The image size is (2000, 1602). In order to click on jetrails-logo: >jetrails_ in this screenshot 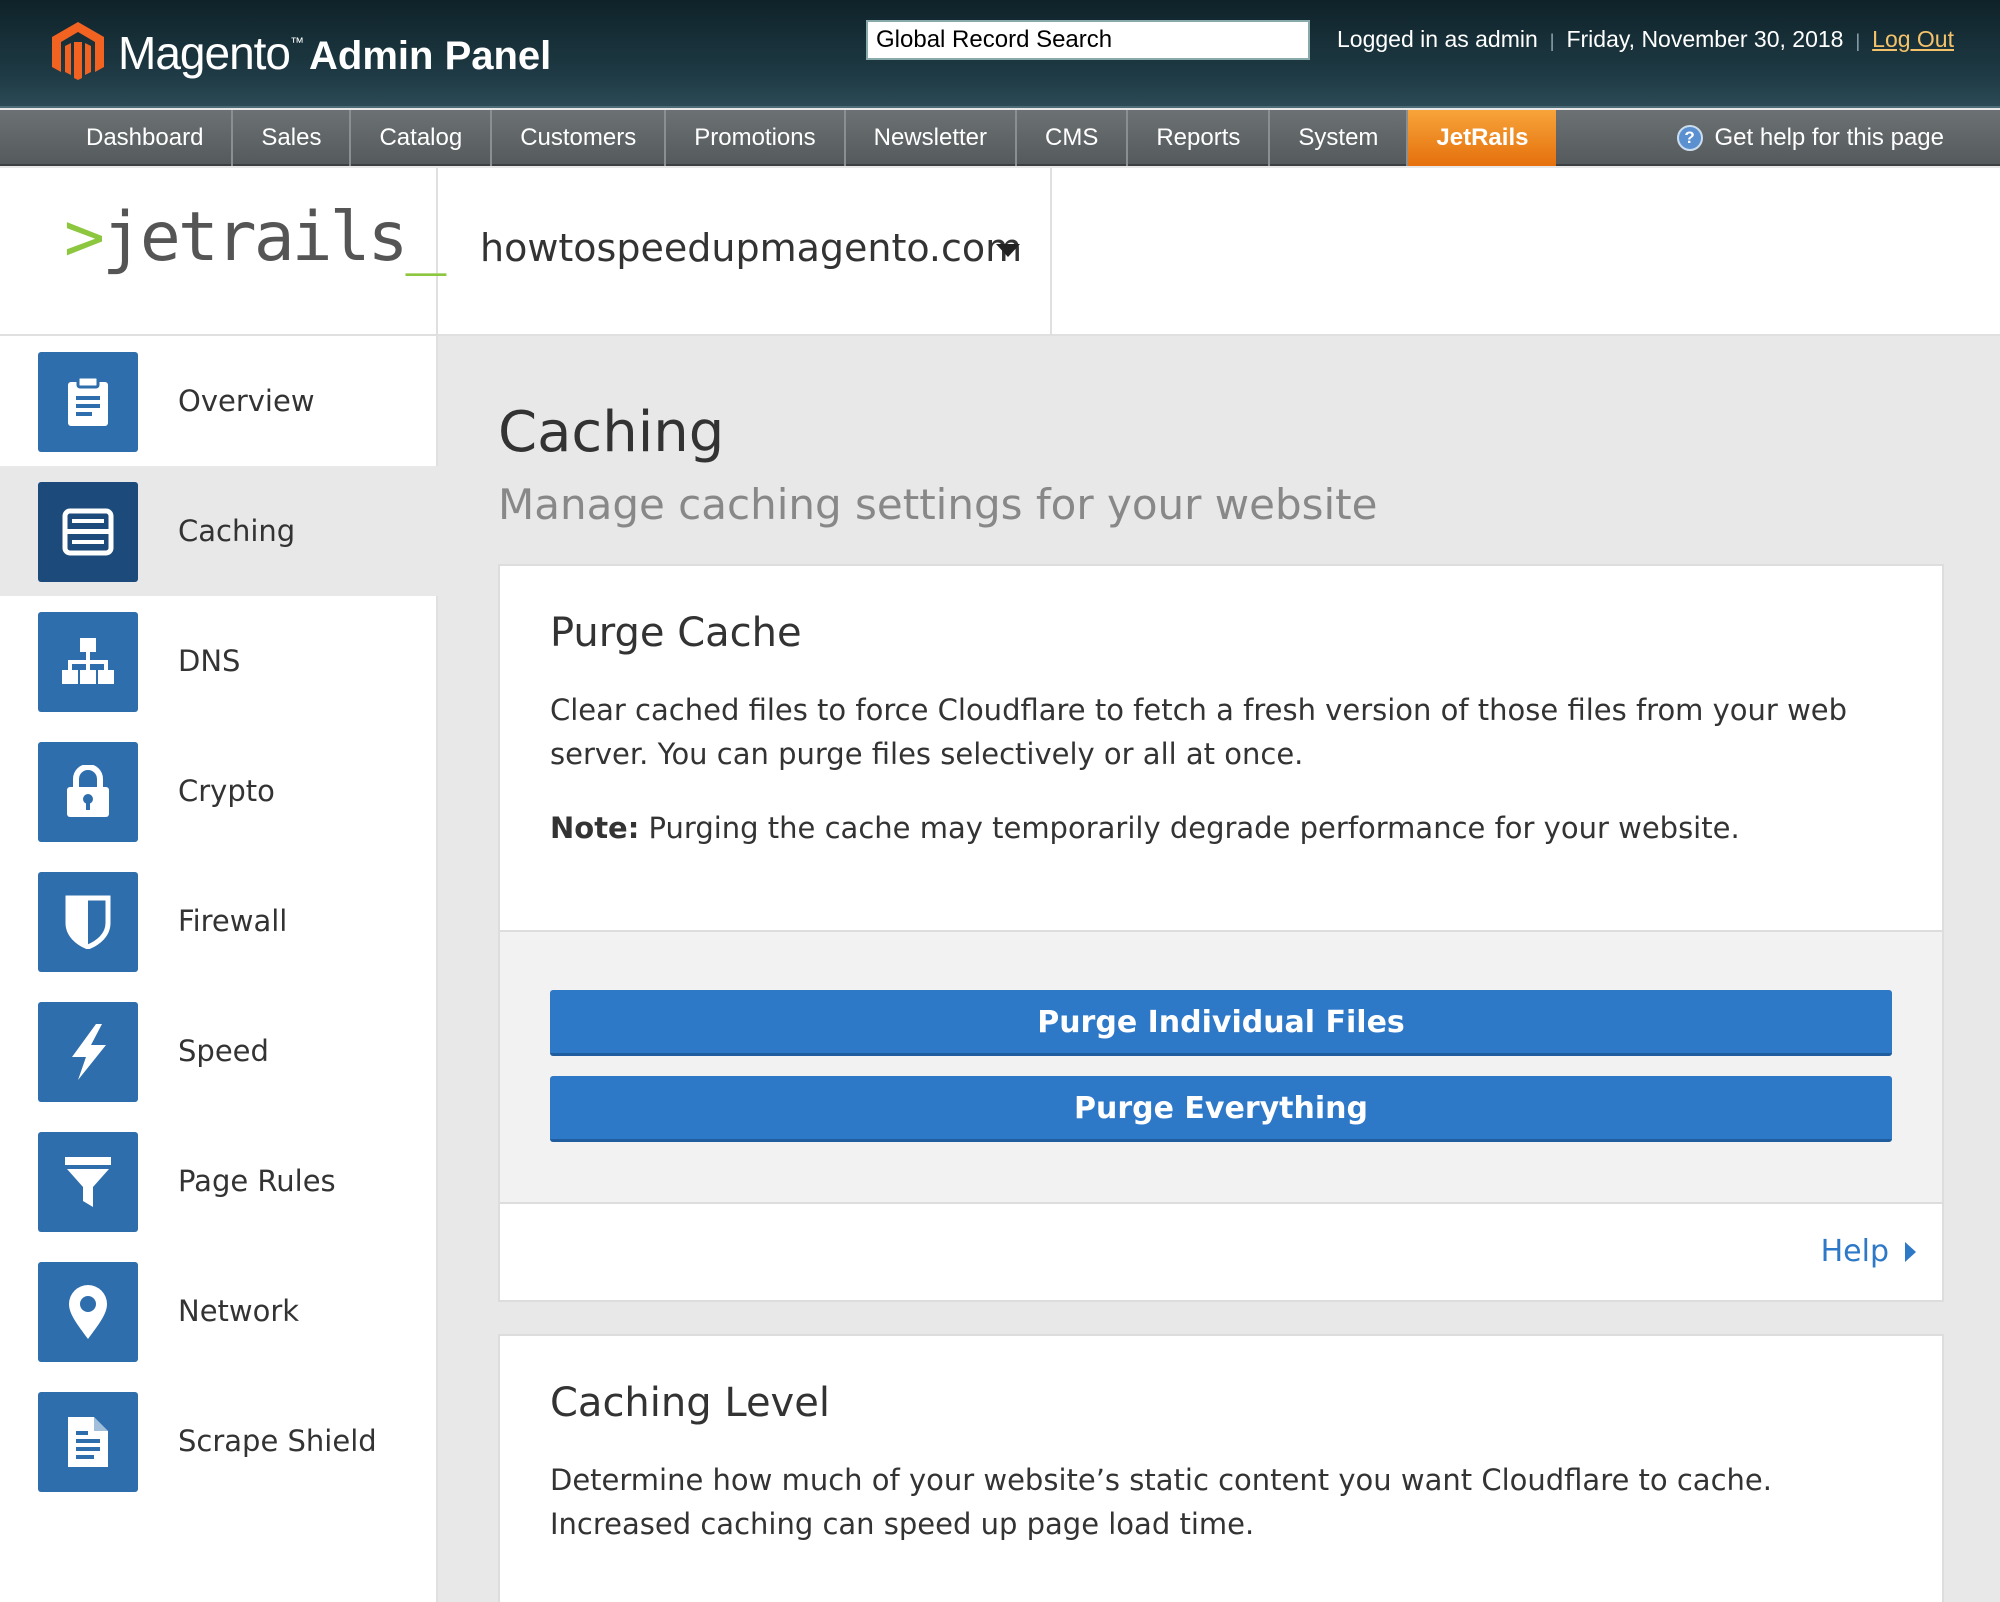, I will do `click(223, 251)`.